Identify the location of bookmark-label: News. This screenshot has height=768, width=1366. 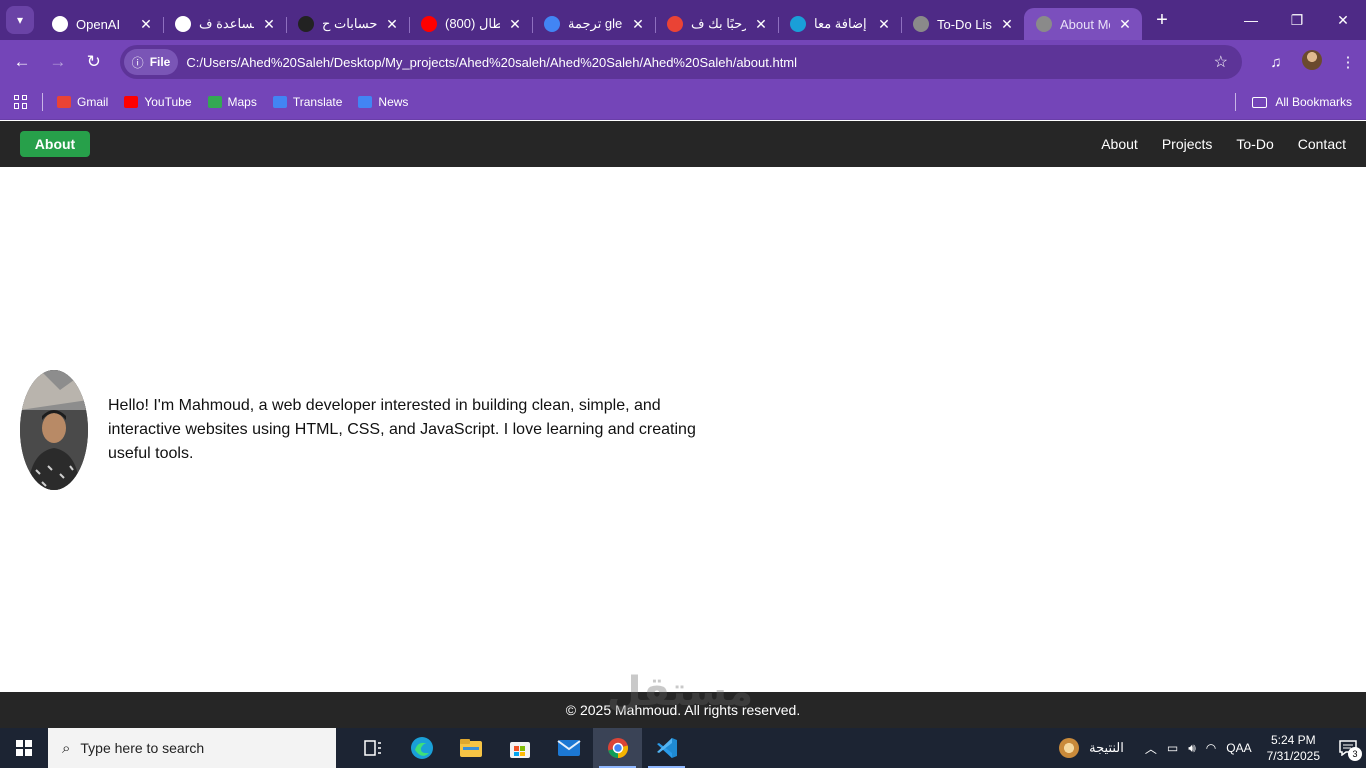
(393, 101).